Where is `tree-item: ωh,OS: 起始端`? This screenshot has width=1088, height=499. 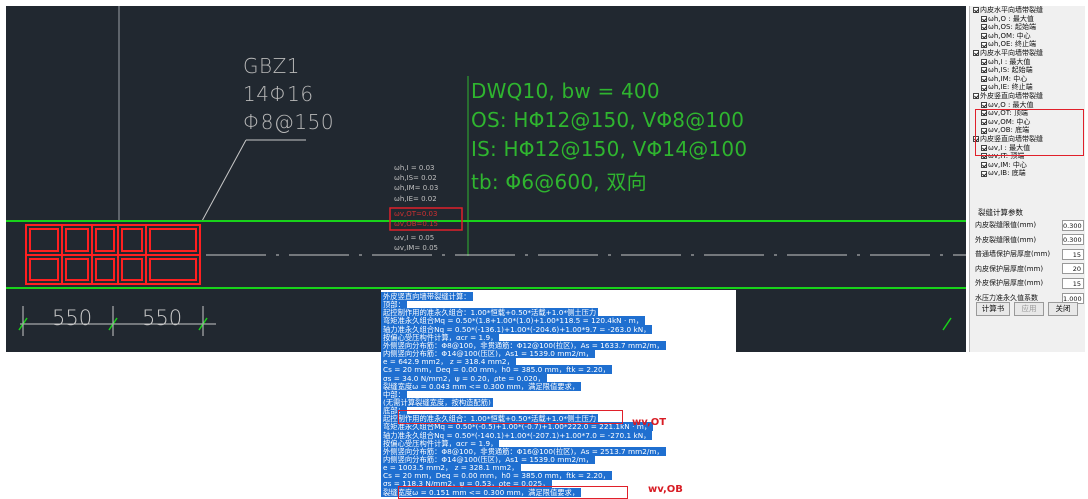
tree-item: ωh,OS: 起始端 is located at coordinates (1028, 27).